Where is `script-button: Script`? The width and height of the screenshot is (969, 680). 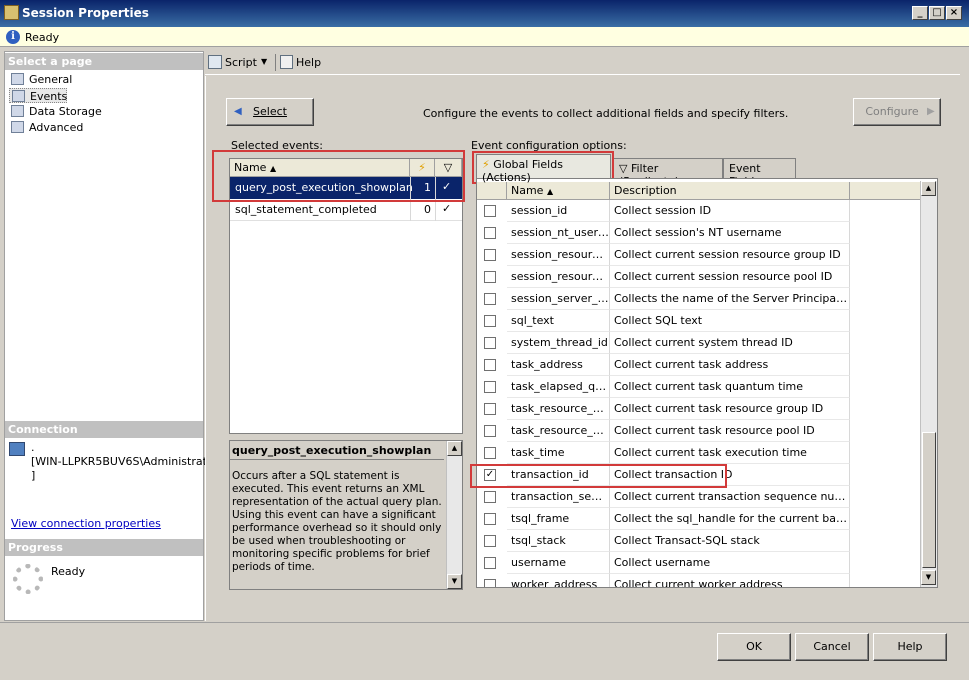 script-button: Script is located at coordinates (241, 62).